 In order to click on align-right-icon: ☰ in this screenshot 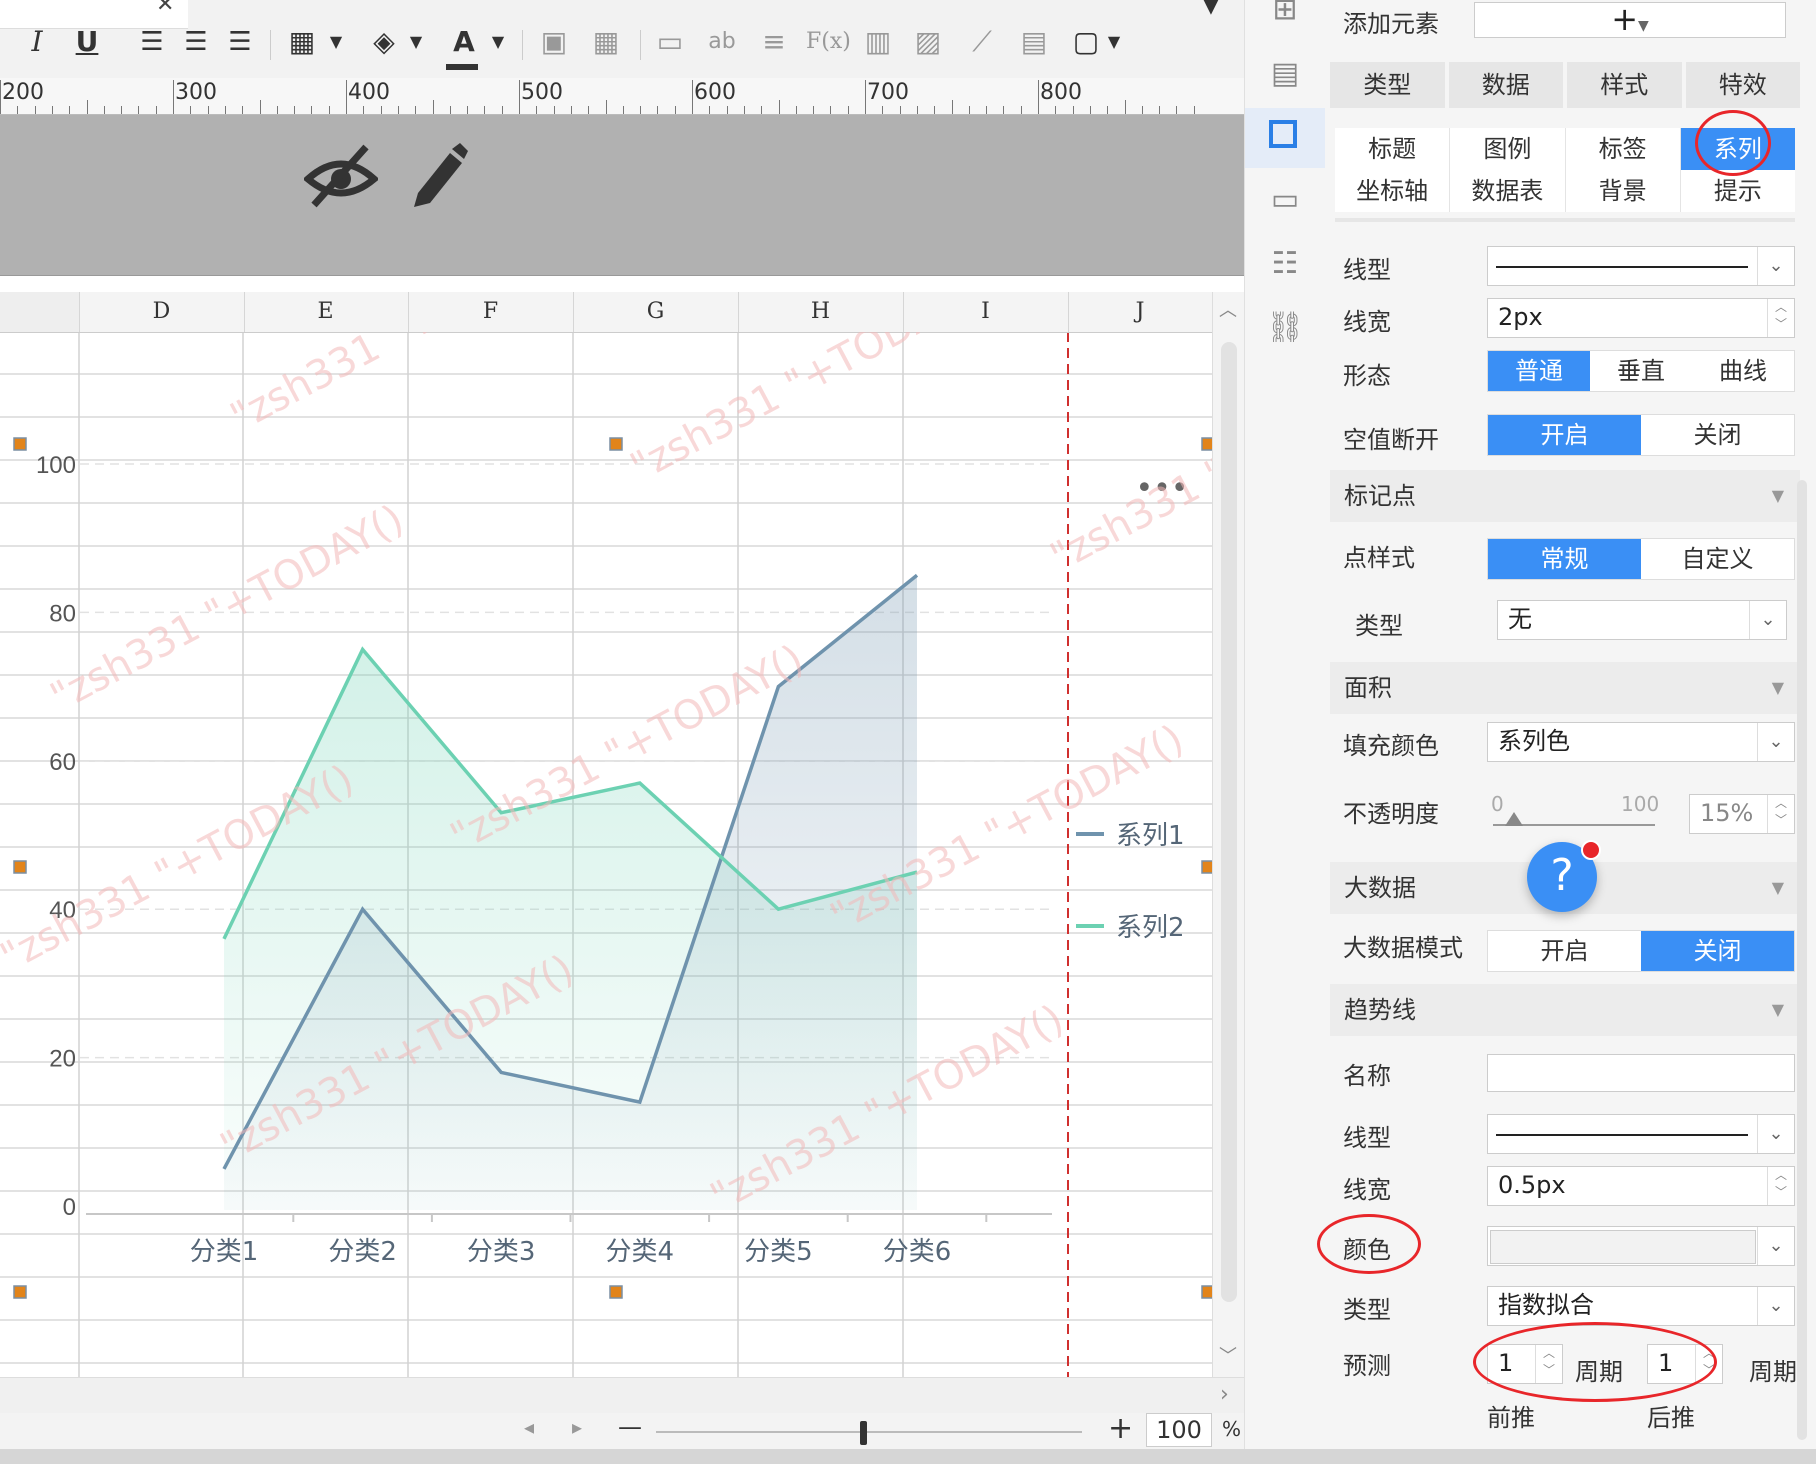, I will do `click(240, 42)`.